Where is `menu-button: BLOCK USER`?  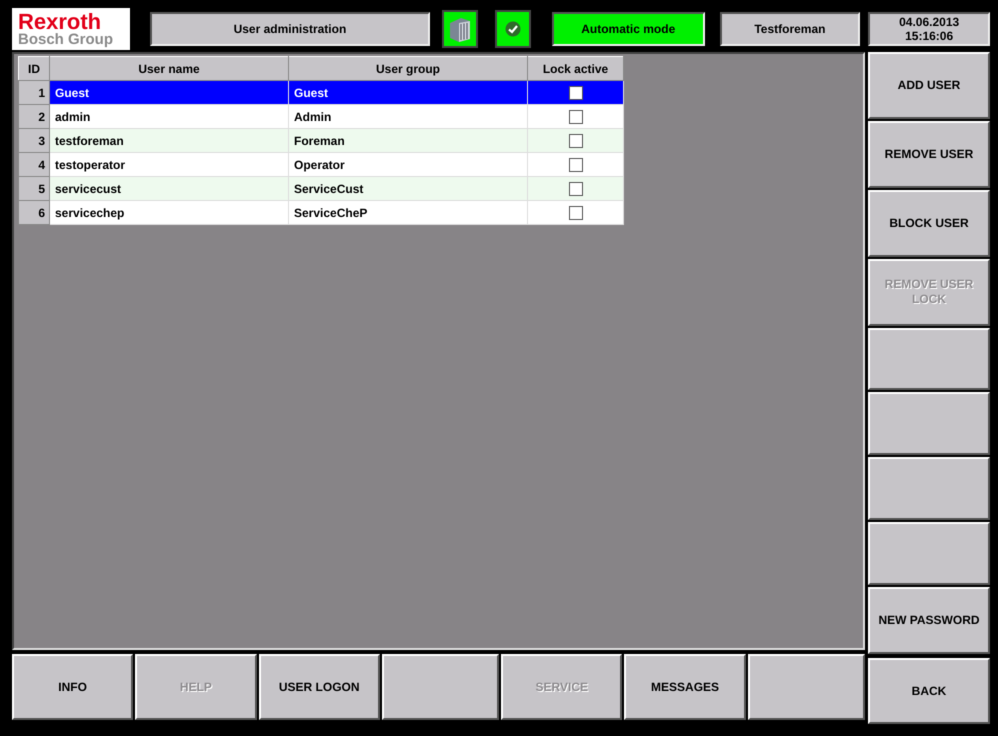
menu-button: BLOCK USER is located at coordinates (929, 223).